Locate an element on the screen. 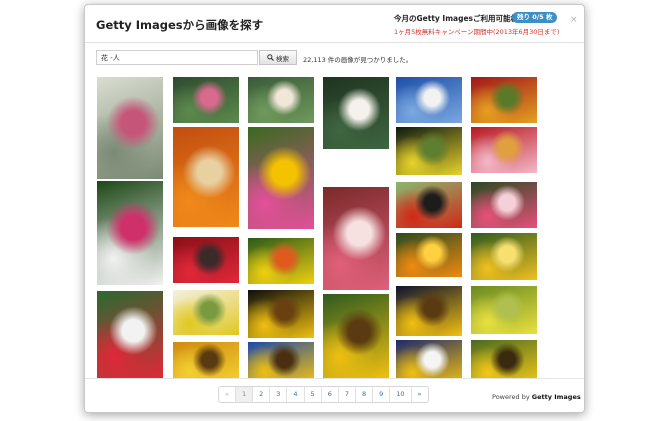 Image resolution: width=671 pixels, height=421 pixels. page-link: 10 is located at coordinates (401, 394).